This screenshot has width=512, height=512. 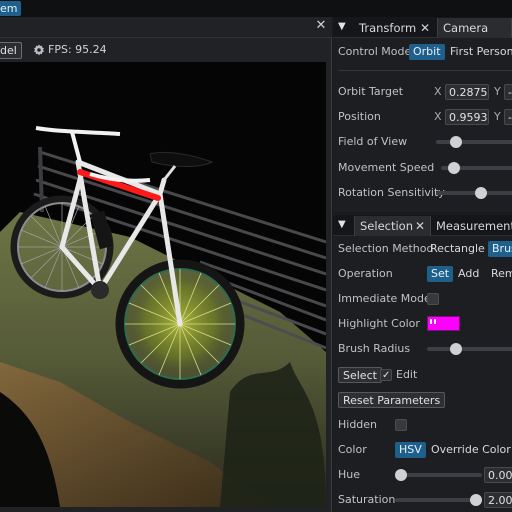 I want to click on highlight-color-row: Highlight Color, so click(x=425, y=324).